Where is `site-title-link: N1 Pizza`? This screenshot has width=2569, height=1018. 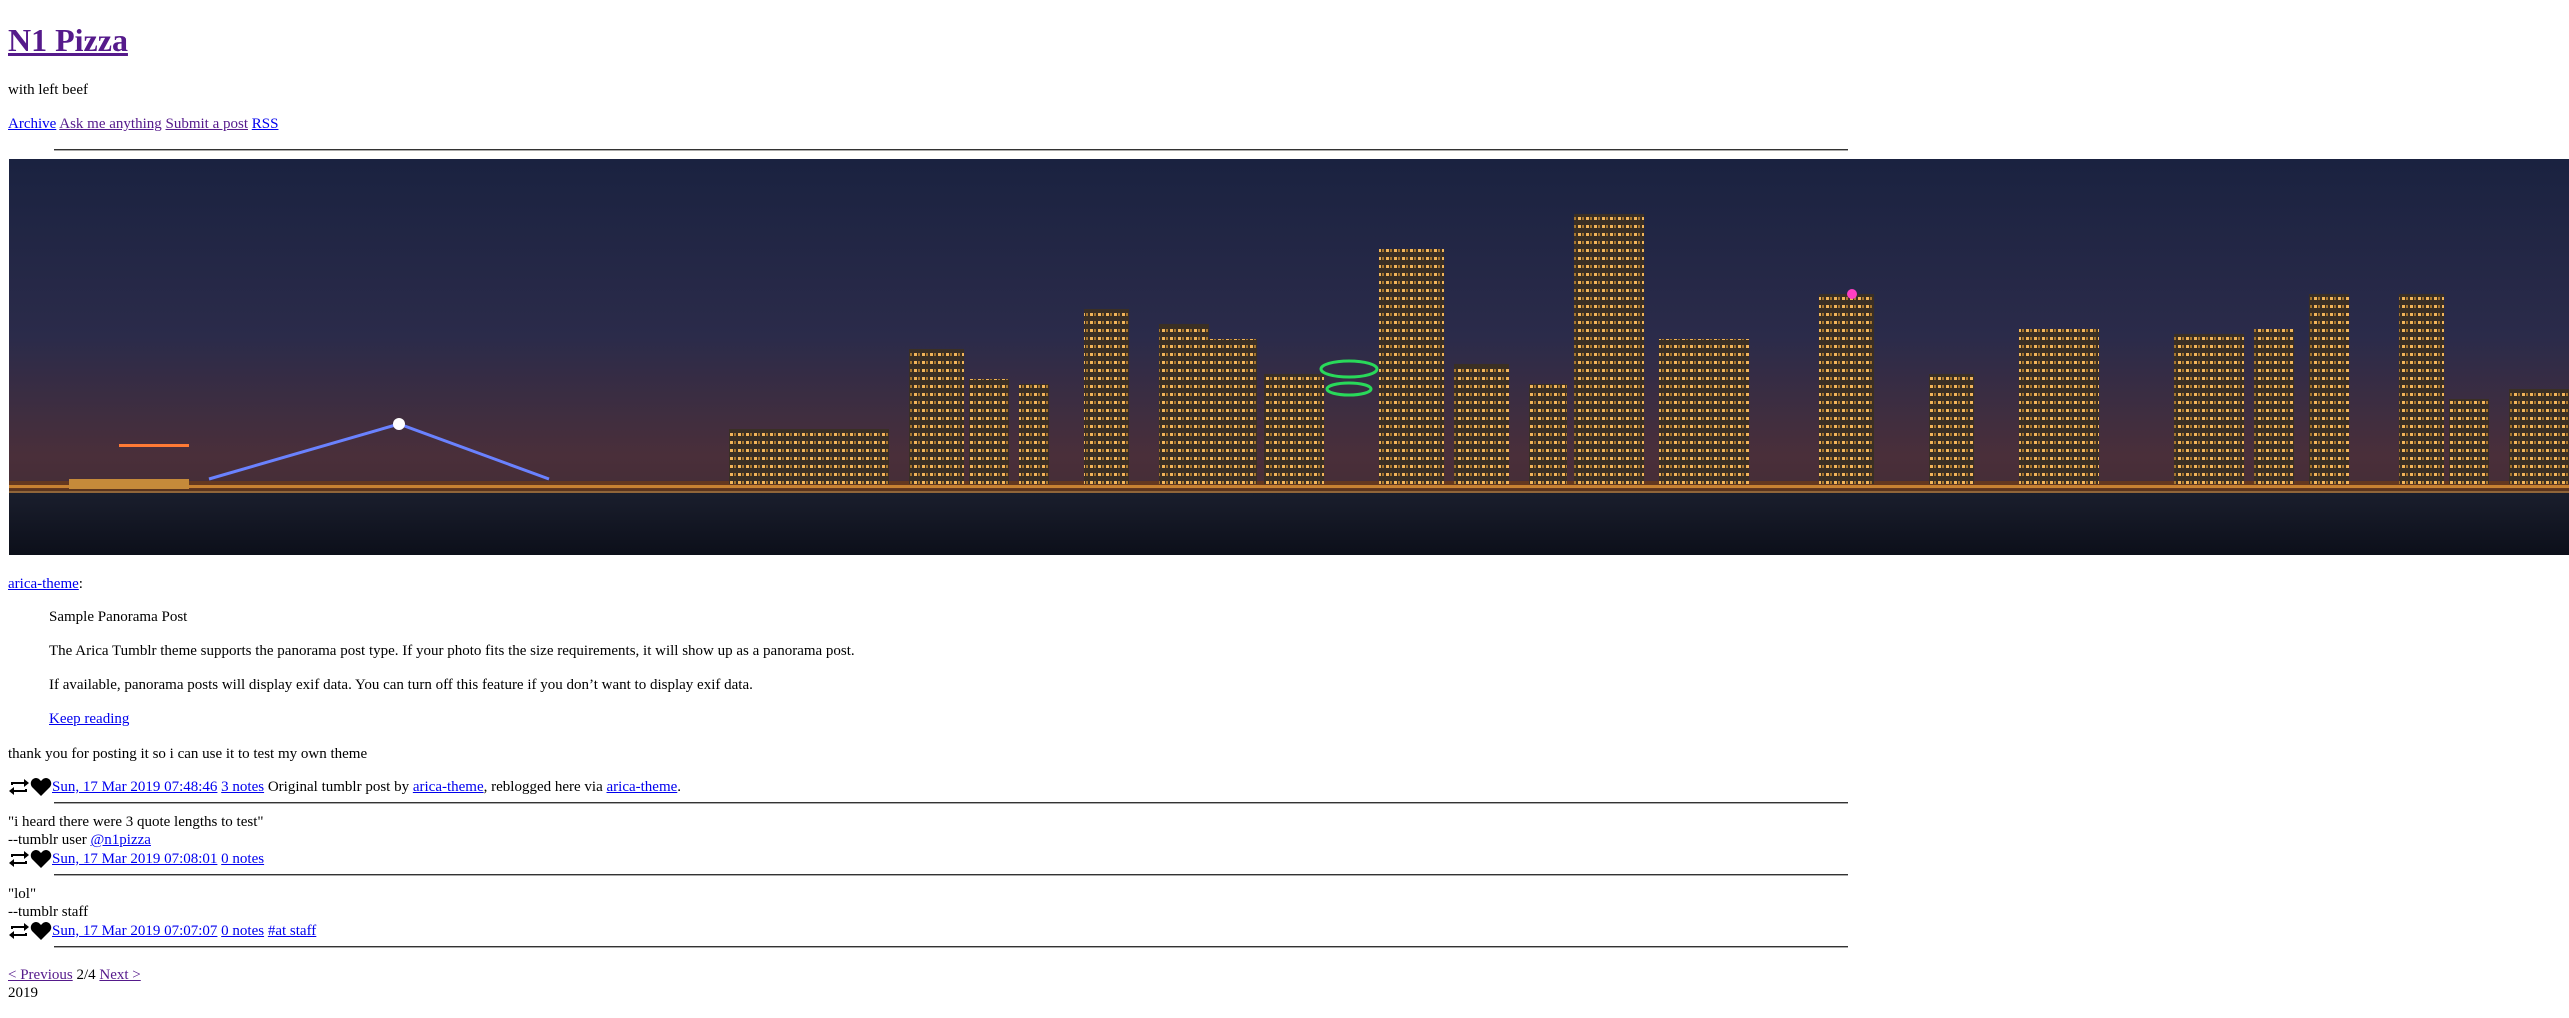 site-title-link: N1 Pizza is located at coordinates (68, 40).